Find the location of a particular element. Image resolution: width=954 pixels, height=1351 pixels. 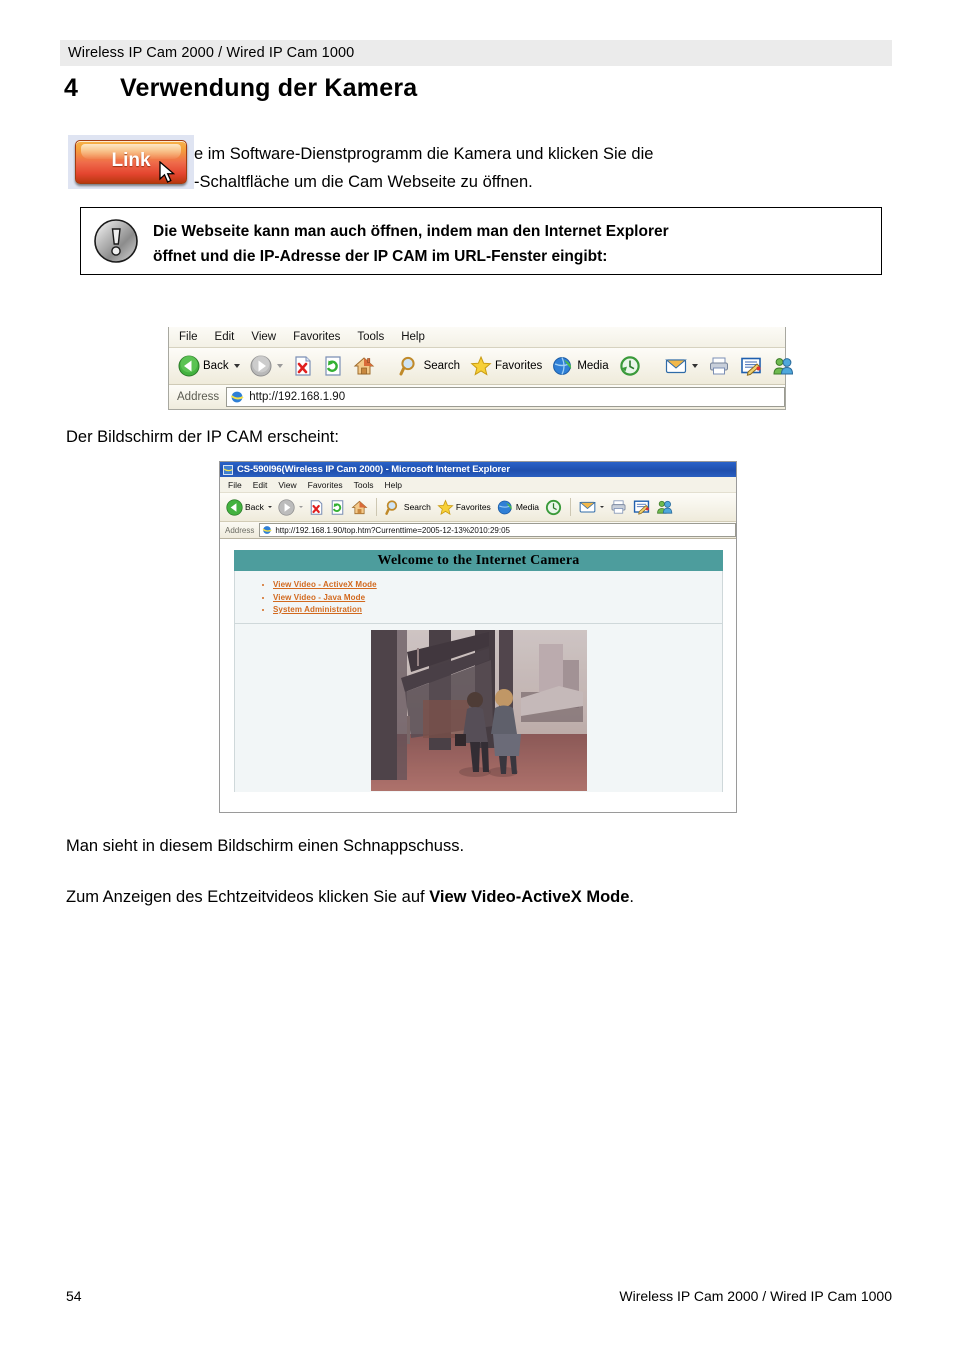

window-menu-item-view: View is located at coordinates (287, 485).